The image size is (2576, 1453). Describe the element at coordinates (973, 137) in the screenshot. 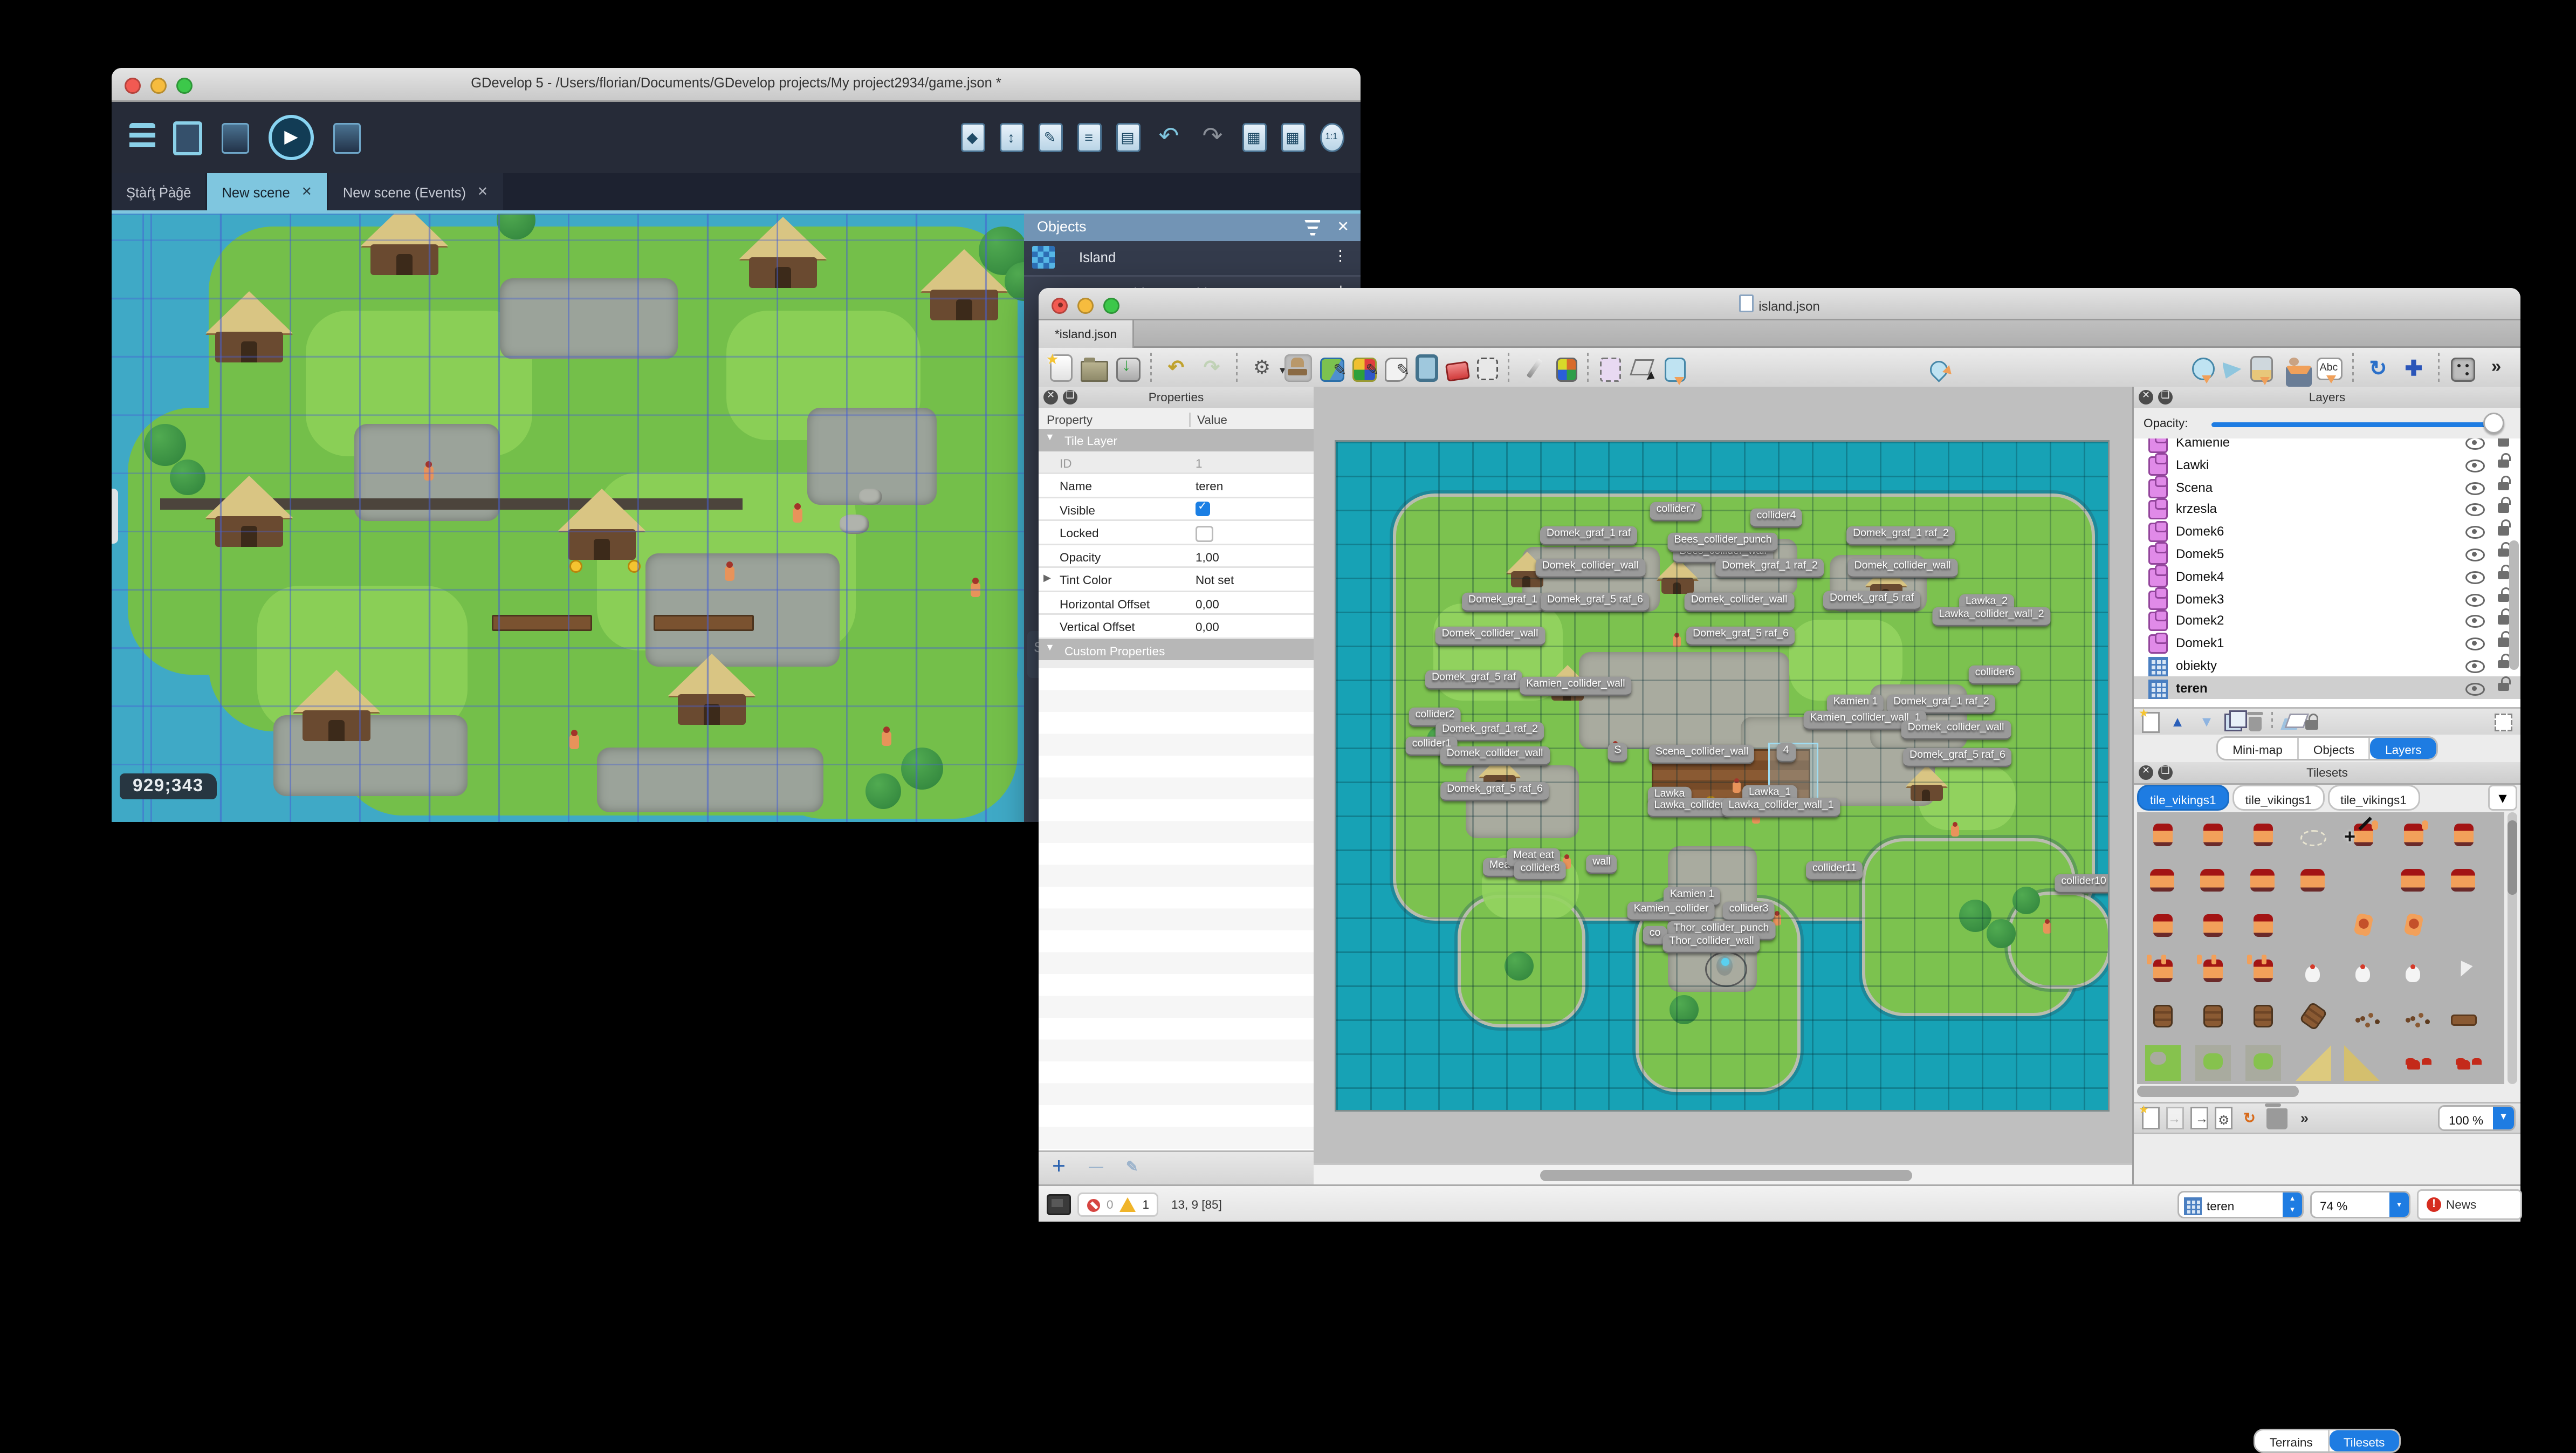

I see `export-doc-icon: ◆` at that location.